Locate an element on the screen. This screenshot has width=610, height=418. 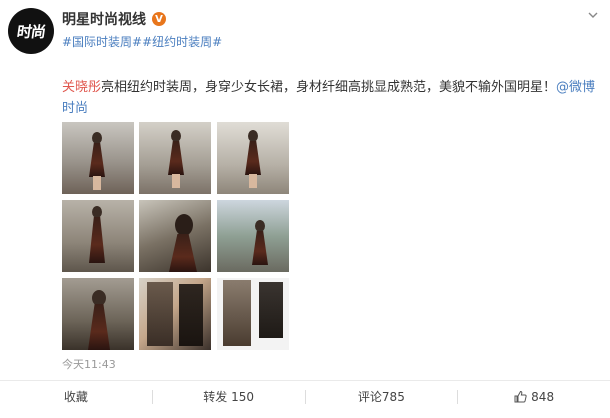
thumbs-up-icon is located at coordinates (520, 396).